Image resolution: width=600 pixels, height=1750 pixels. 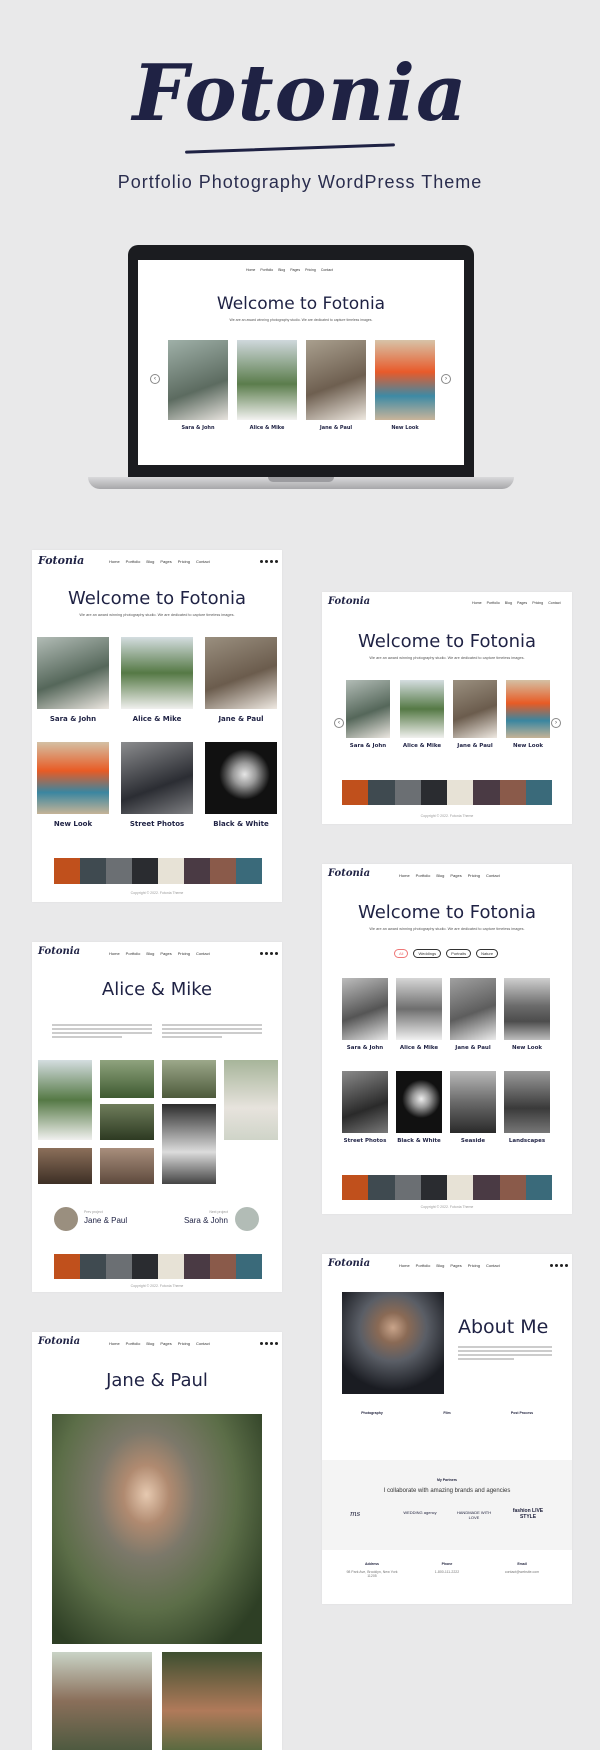 I want to click on next-project-name: Sara & John, so click(x=198, y=1220).